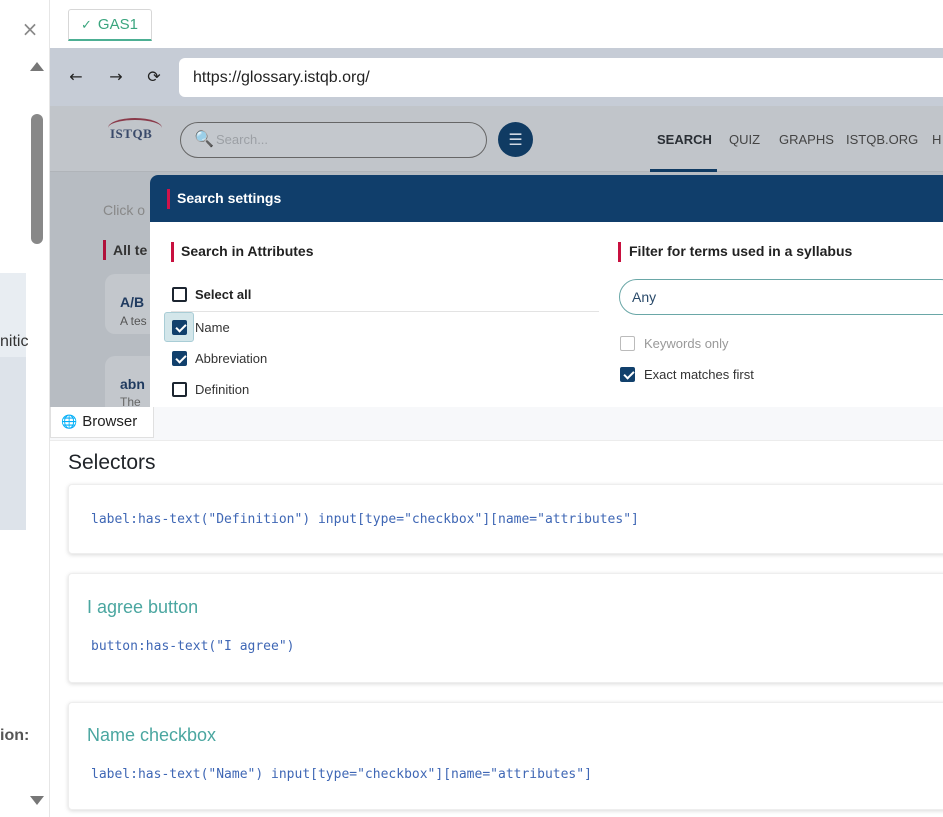 The width and height of the screenshot is (943, 817). I want to click on all-terms-heading: All te, so click(130, 250).